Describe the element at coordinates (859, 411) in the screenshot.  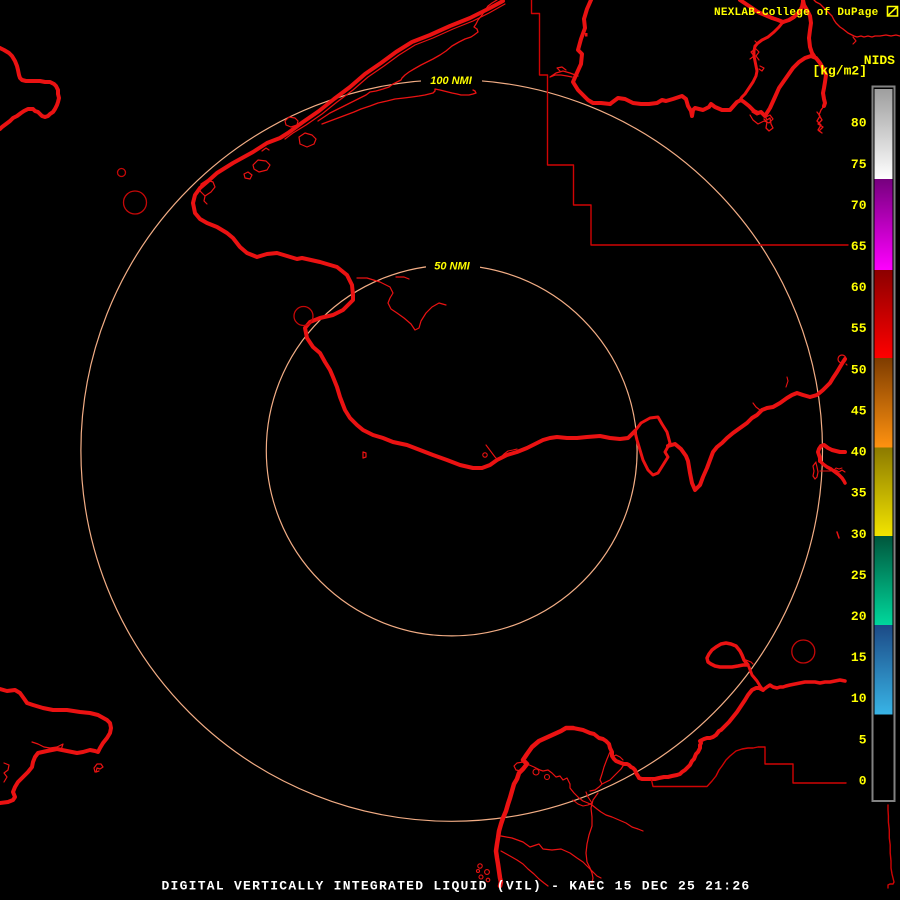
I see `svg-text: 45` at that location.